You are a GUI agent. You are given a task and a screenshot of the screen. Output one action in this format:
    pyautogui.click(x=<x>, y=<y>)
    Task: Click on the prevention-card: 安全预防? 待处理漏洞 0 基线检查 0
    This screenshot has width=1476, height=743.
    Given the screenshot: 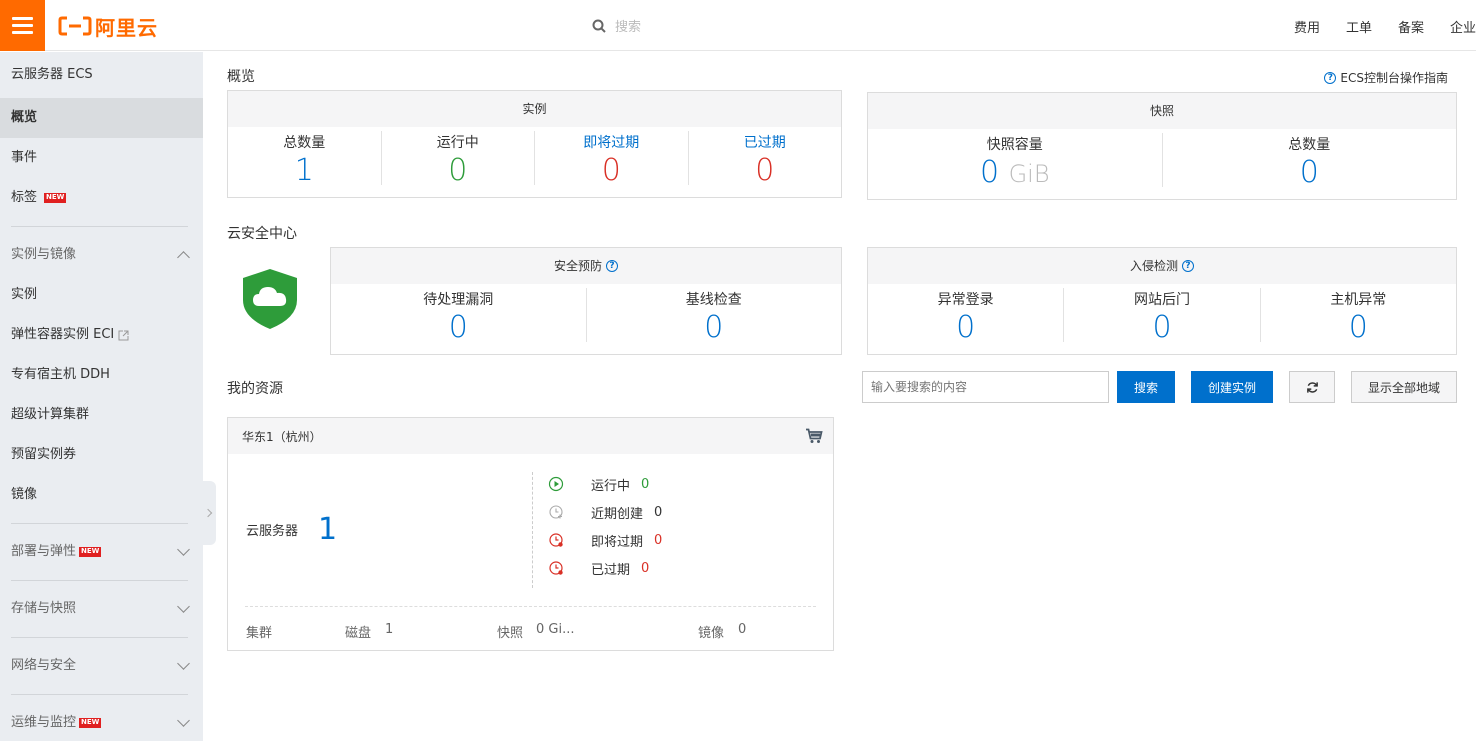 What is the action you would take?
    pyautogui.click(x=586, y=301)
    